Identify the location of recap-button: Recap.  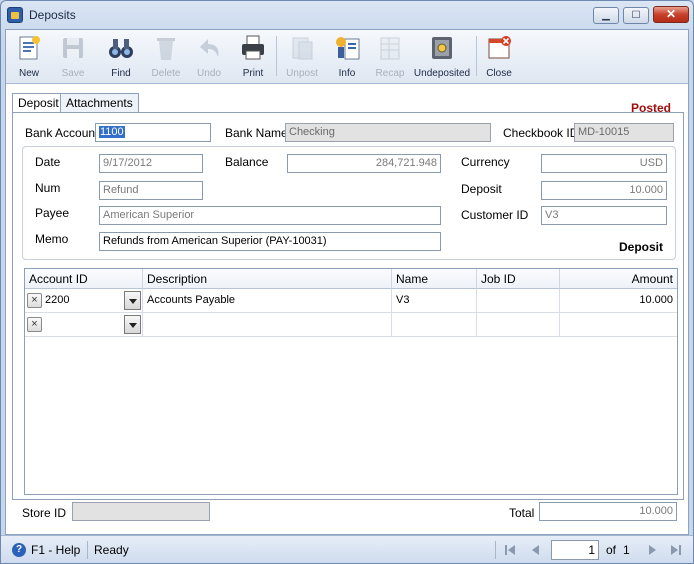
(390, 57).